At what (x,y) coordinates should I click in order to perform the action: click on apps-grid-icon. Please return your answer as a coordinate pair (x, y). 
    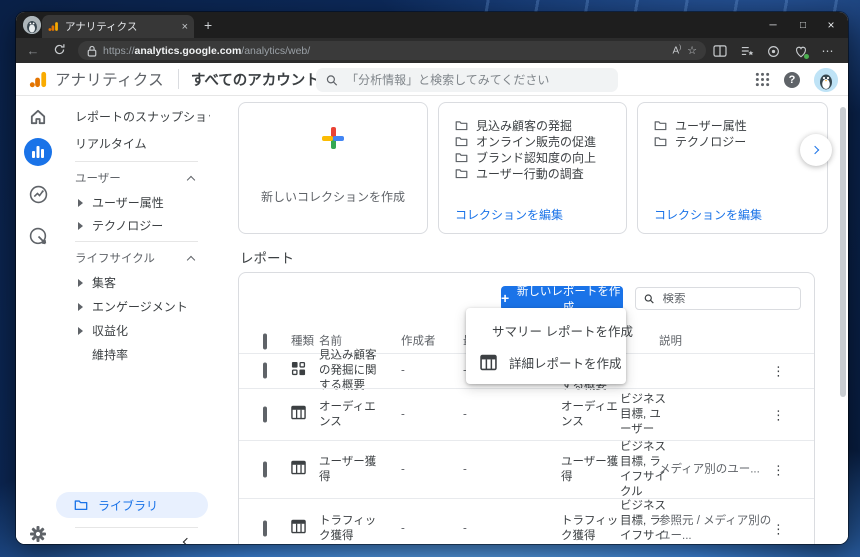
    Looking at the image, I should click on (762, 79).